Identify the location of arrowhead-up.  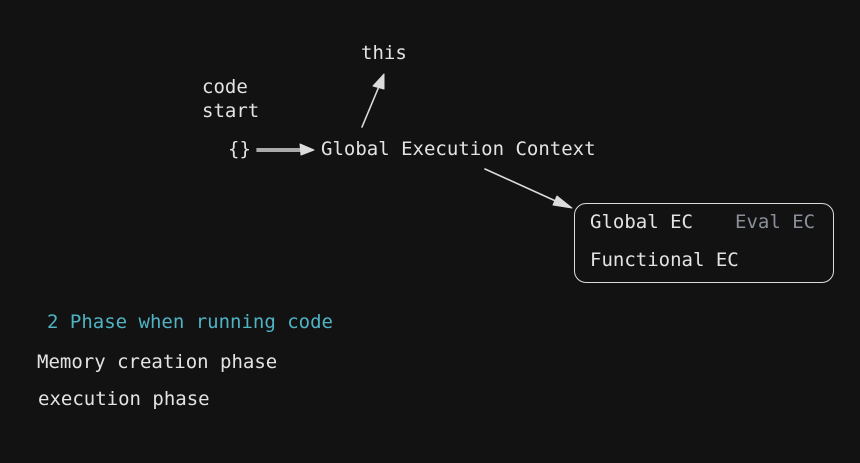
(378, 81).